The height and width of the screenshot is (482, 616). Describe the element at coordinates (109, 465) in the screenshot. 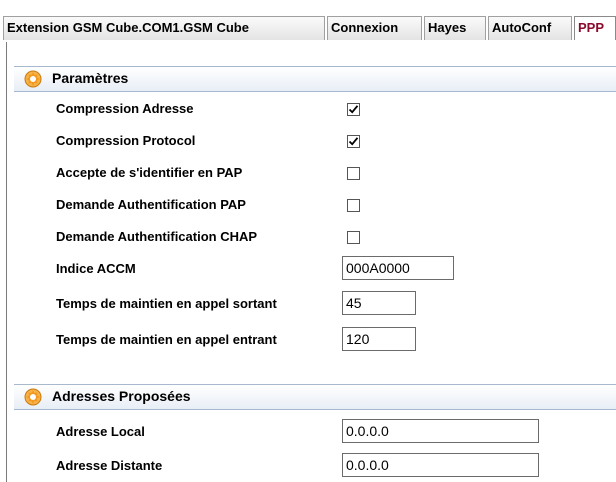

I see `label-adresse-distante: Adresse Distante` at that location.